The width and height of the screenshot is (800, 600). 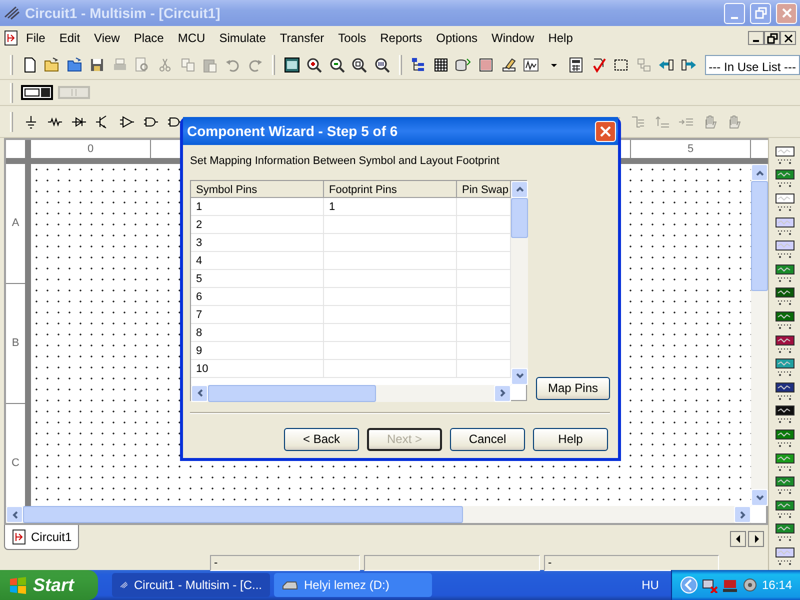 I want to click on table-cell: 2, so click(x=257, y=224).